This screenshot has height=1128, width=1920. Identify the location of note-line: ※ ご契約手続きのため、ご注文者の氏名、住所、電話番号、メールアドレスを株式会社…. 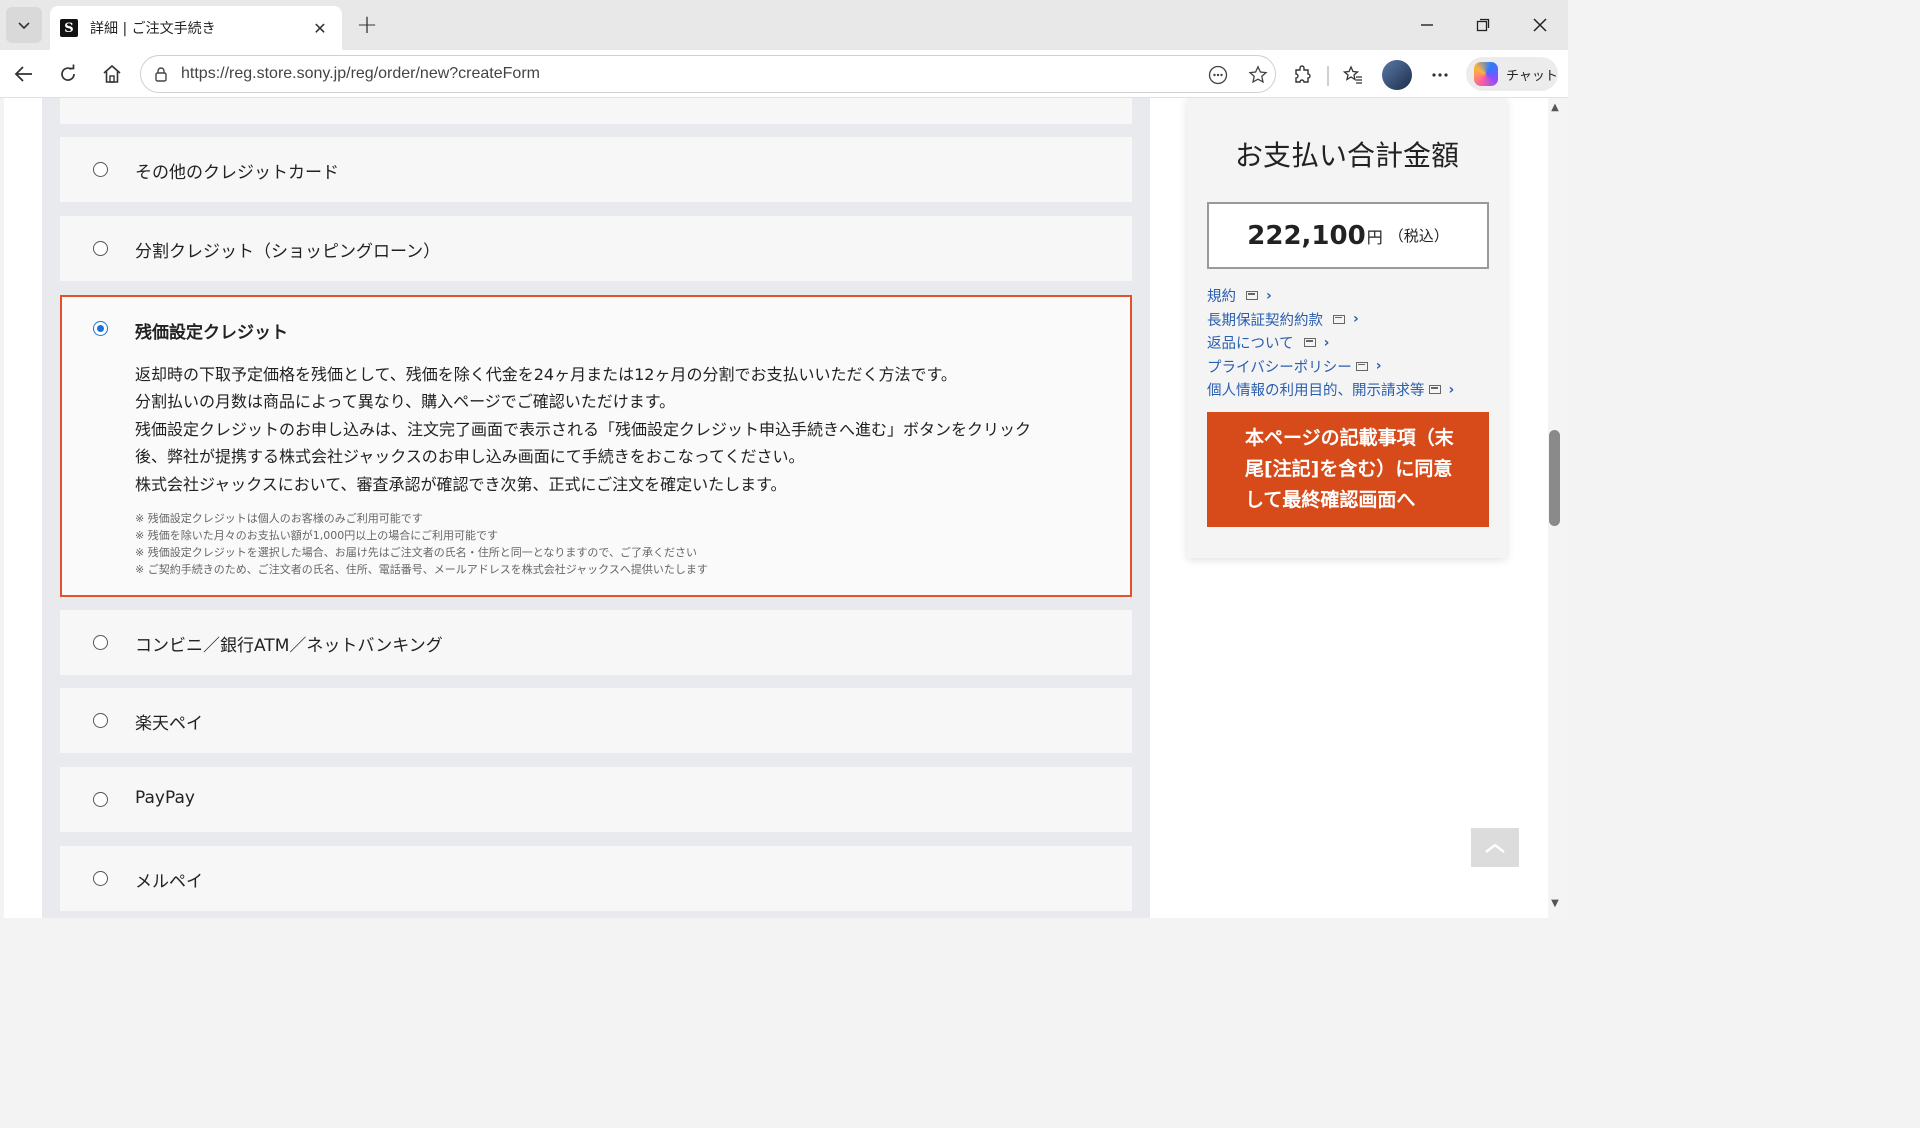
(421, 569).